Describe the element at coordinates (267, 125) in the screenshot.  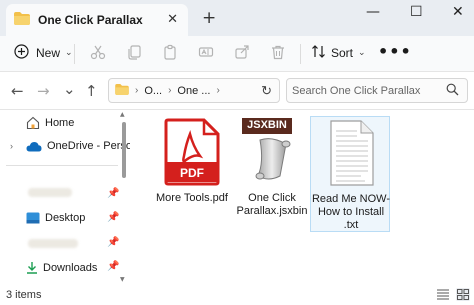
I see `jsxbin-badge-text: JSXBIN` at that location.